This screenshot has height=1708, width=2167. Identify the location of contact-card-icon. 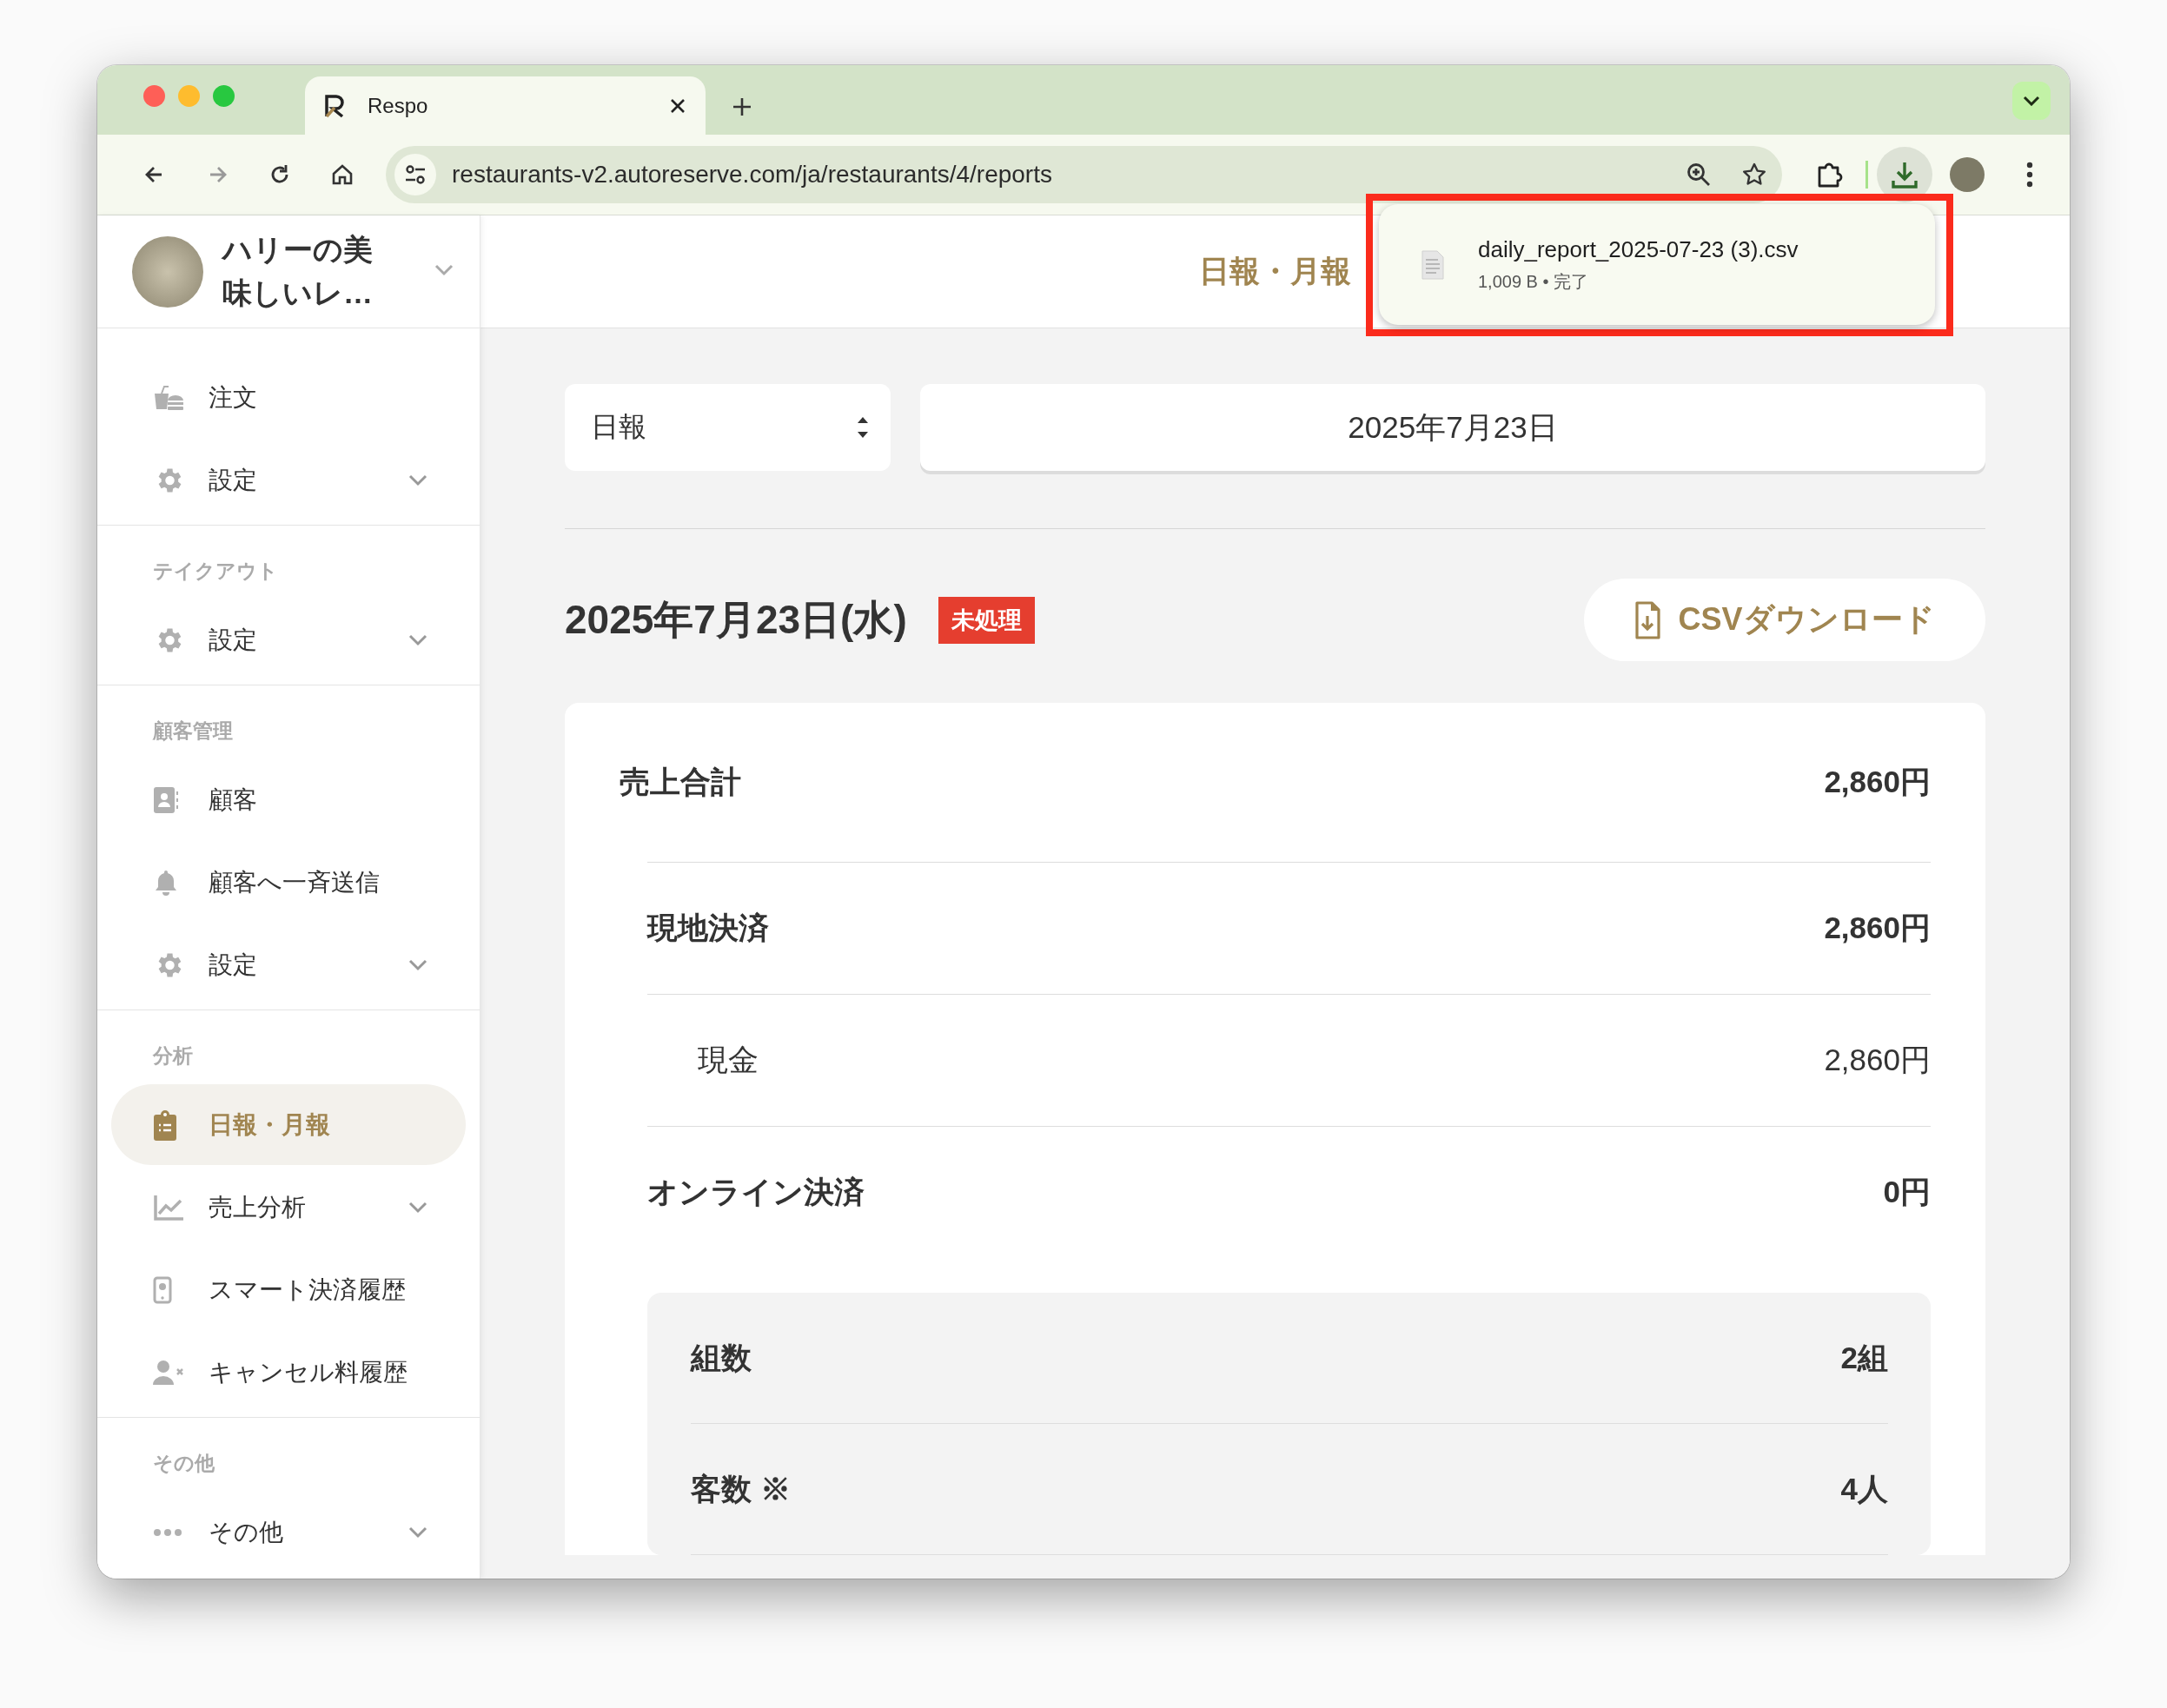
(166, 799).